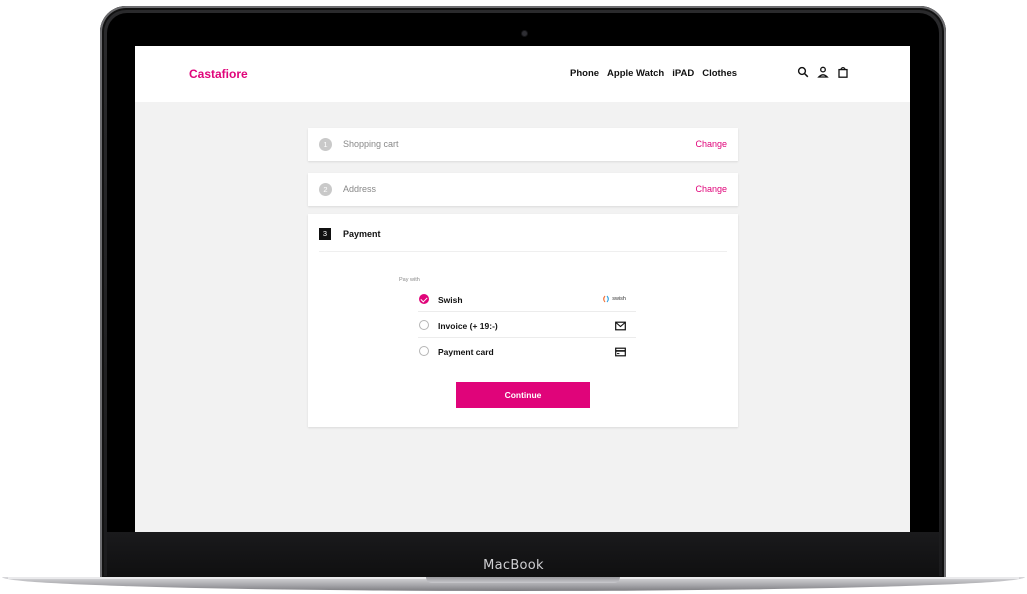 This screenshot has height=594, width=1027. What do you see at coordinates (362, 234) in the screenshot?
I see `payment-title: Payment` at bounding box center [362, 234].